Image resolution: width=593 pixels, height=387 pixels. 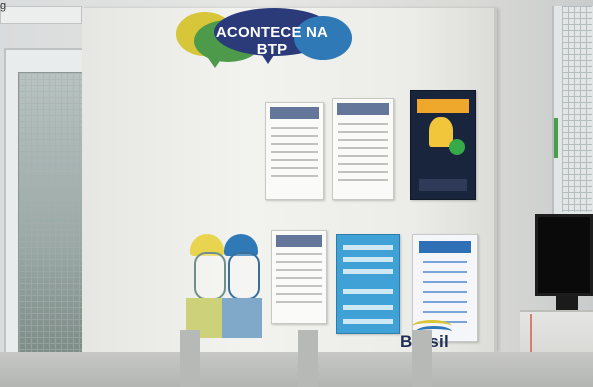 I want to click on board-supports, so click(x=310, y=358).